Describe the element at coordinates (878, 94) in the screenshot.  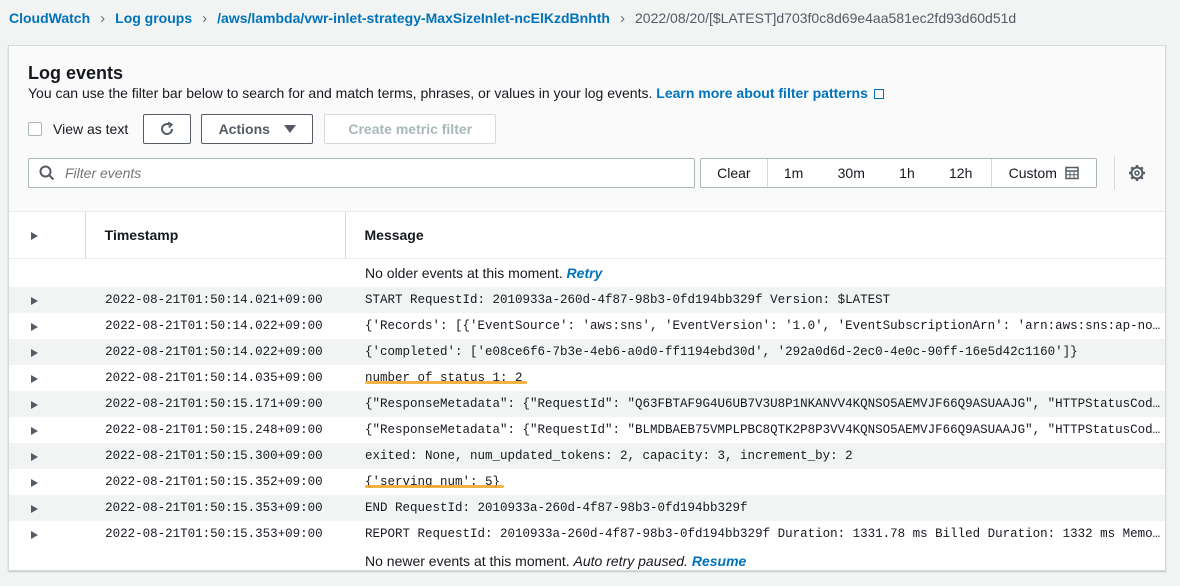
I see `external-link-icon` at that location.